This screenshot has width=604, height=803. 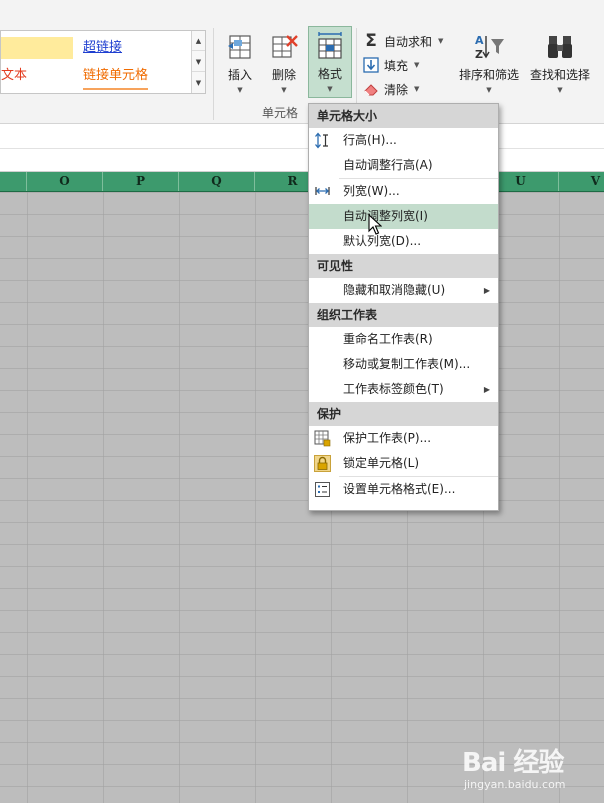 I want to click on style-hyperlink: 超链接, so click(x=102, y=48).